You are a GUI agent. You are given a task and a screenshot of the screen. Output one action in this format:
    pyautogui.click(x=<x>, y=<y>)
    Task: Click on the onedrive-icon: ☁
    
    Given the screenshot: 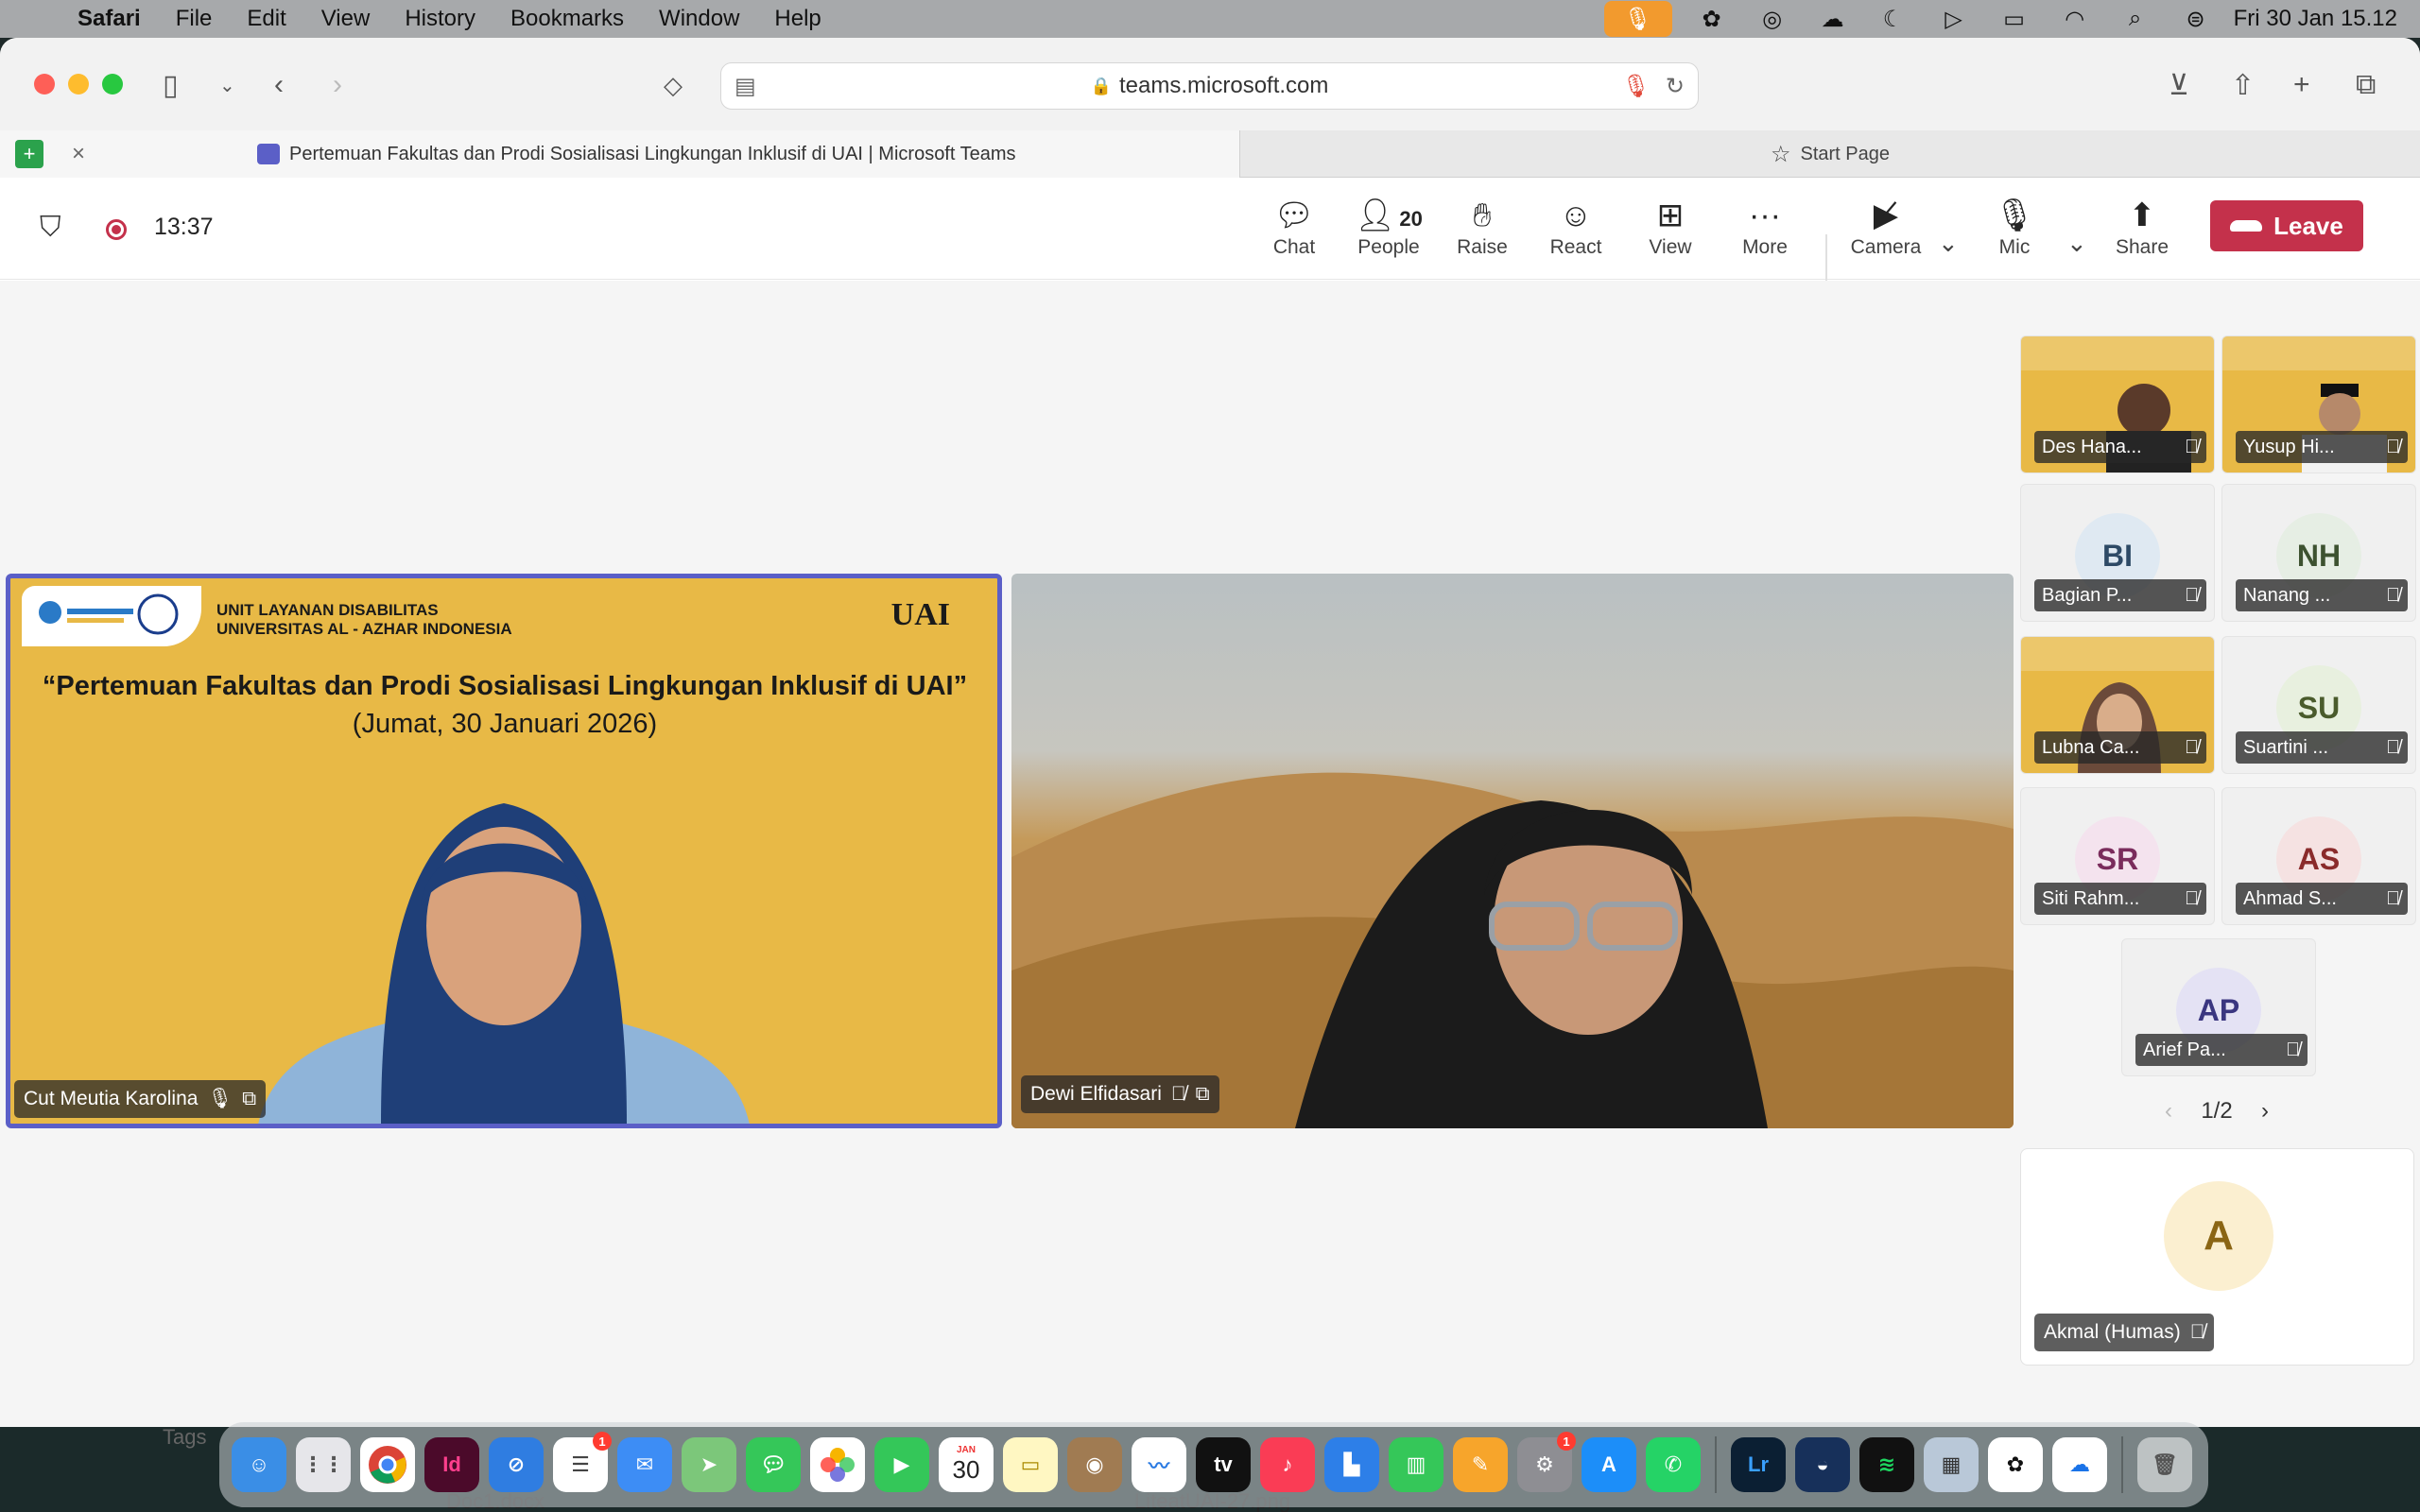 What is the action you would take?
    pyautogui.click(x=2079, y=1464)
    